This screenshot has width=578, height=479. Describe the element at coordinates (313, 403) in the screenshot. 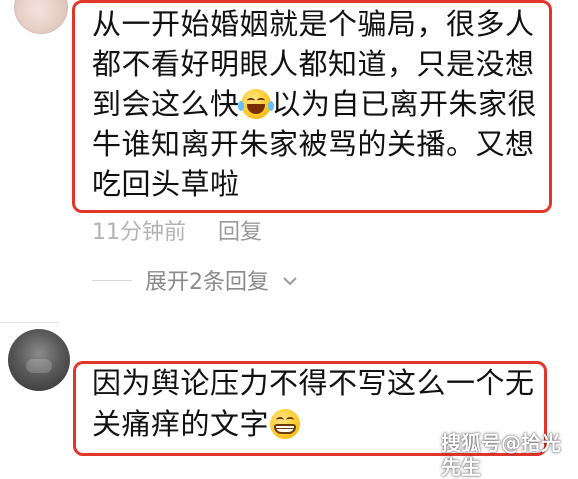

I see `comment-2-text-body: 因为舆论压力不得不写这么一个无关痛痒的文字` at that location.